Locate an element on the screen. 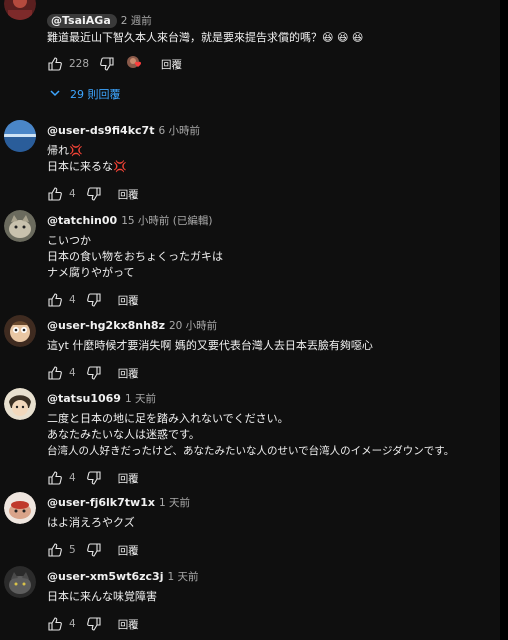 The image size is (508, 640). creator-heart-icon is located at coordinates (135, 64).